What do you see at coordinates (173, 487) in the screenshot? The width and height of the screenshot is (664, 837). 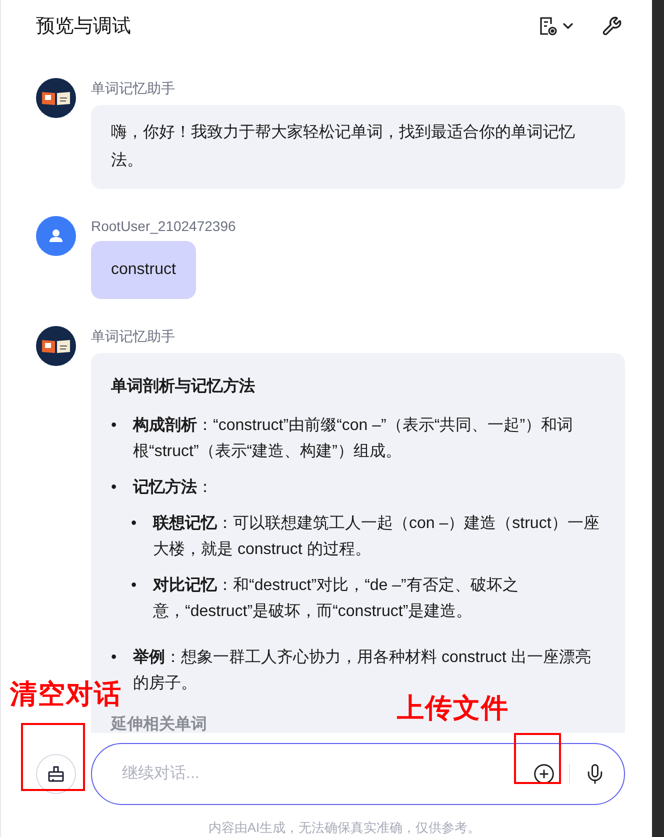 I see `list-text: 记忆方法：` at bounding box center [173, 487].